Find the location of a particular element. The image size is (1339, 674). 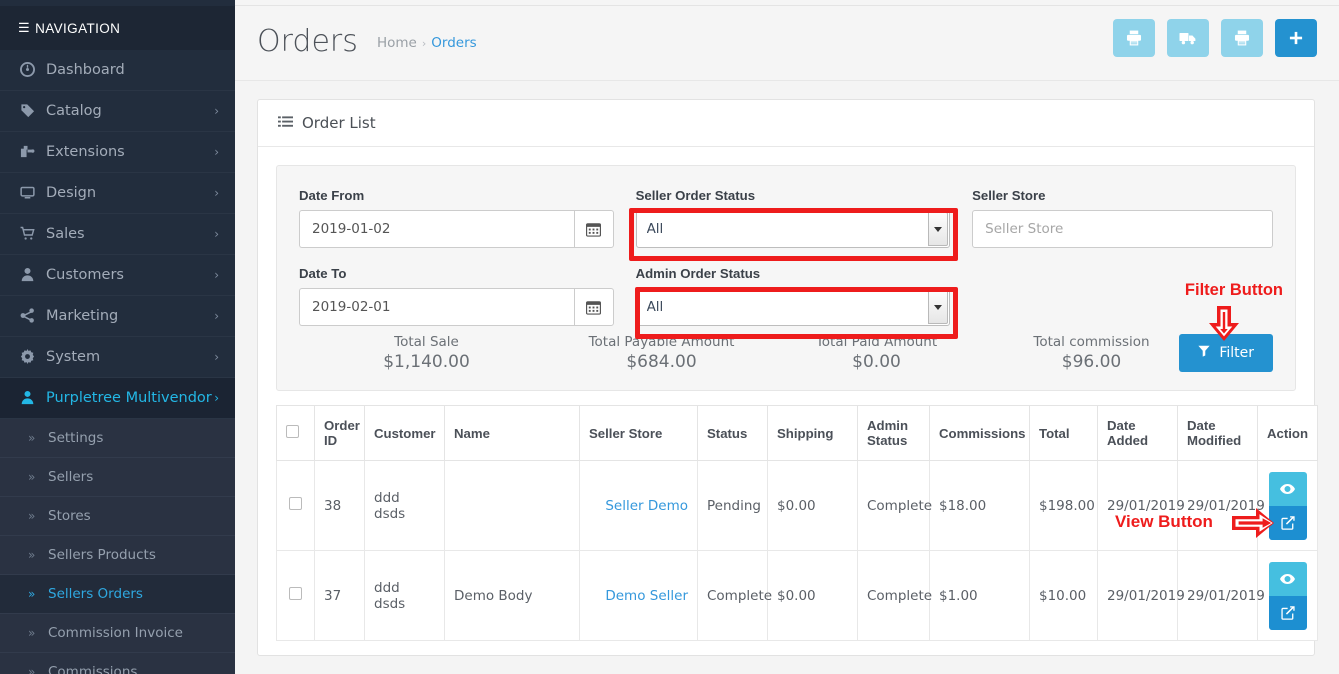

sidebar-item-customers: Customers › is located at coordinates (117, 275).